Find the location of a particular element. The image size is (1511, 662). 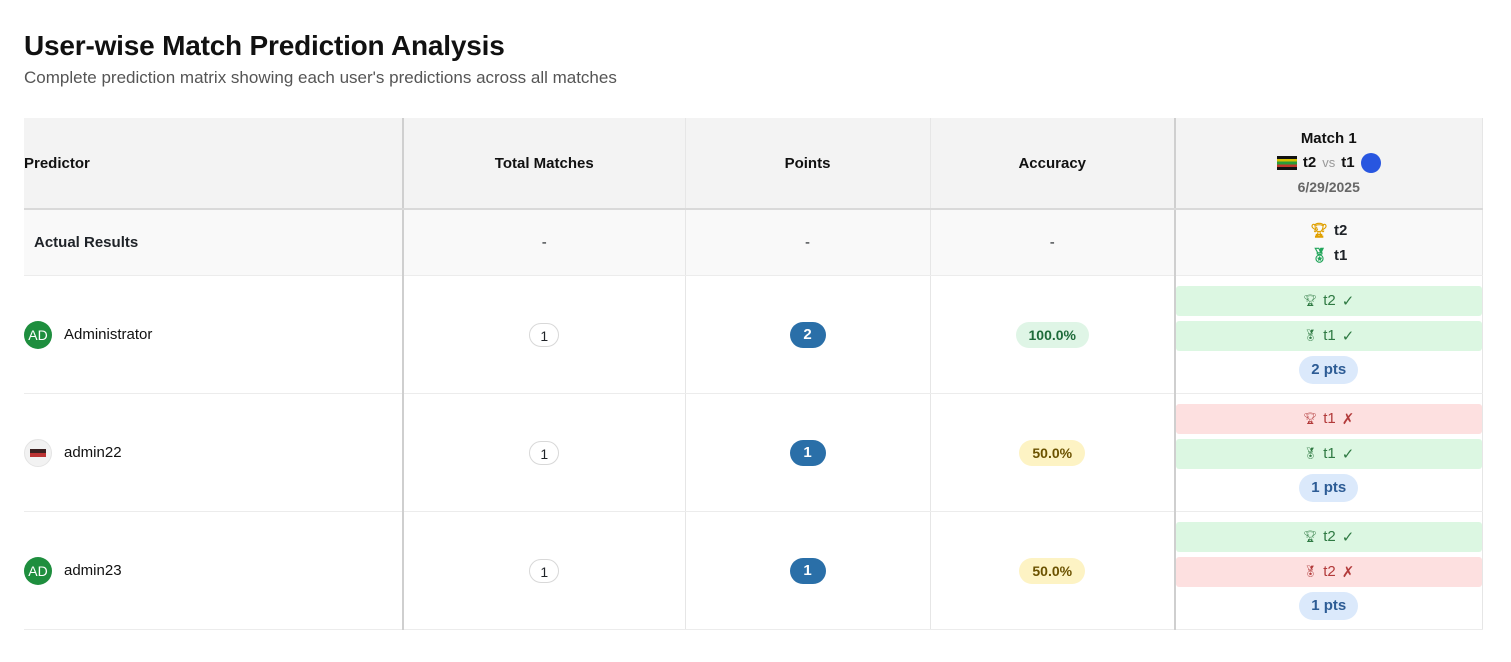

actual-points: - is located at coordinates (807, 242).